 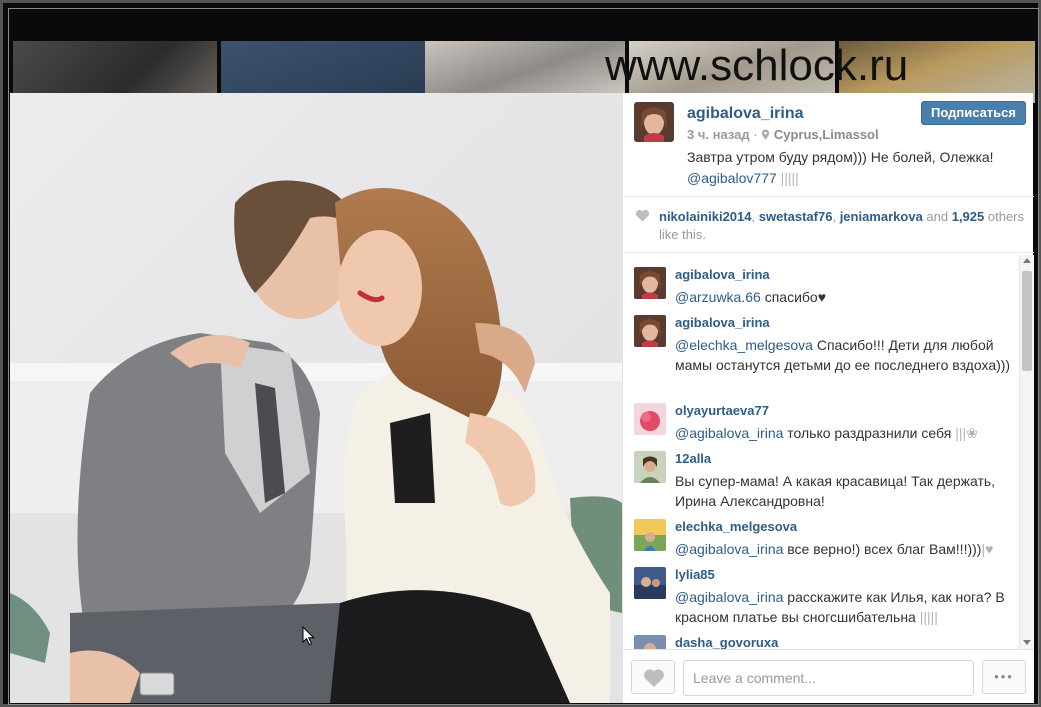 What do you see at coordinates (881, 216) in the screenshot?
I see `liker-3: jeniamarkova` at bounding box center [881, 216].